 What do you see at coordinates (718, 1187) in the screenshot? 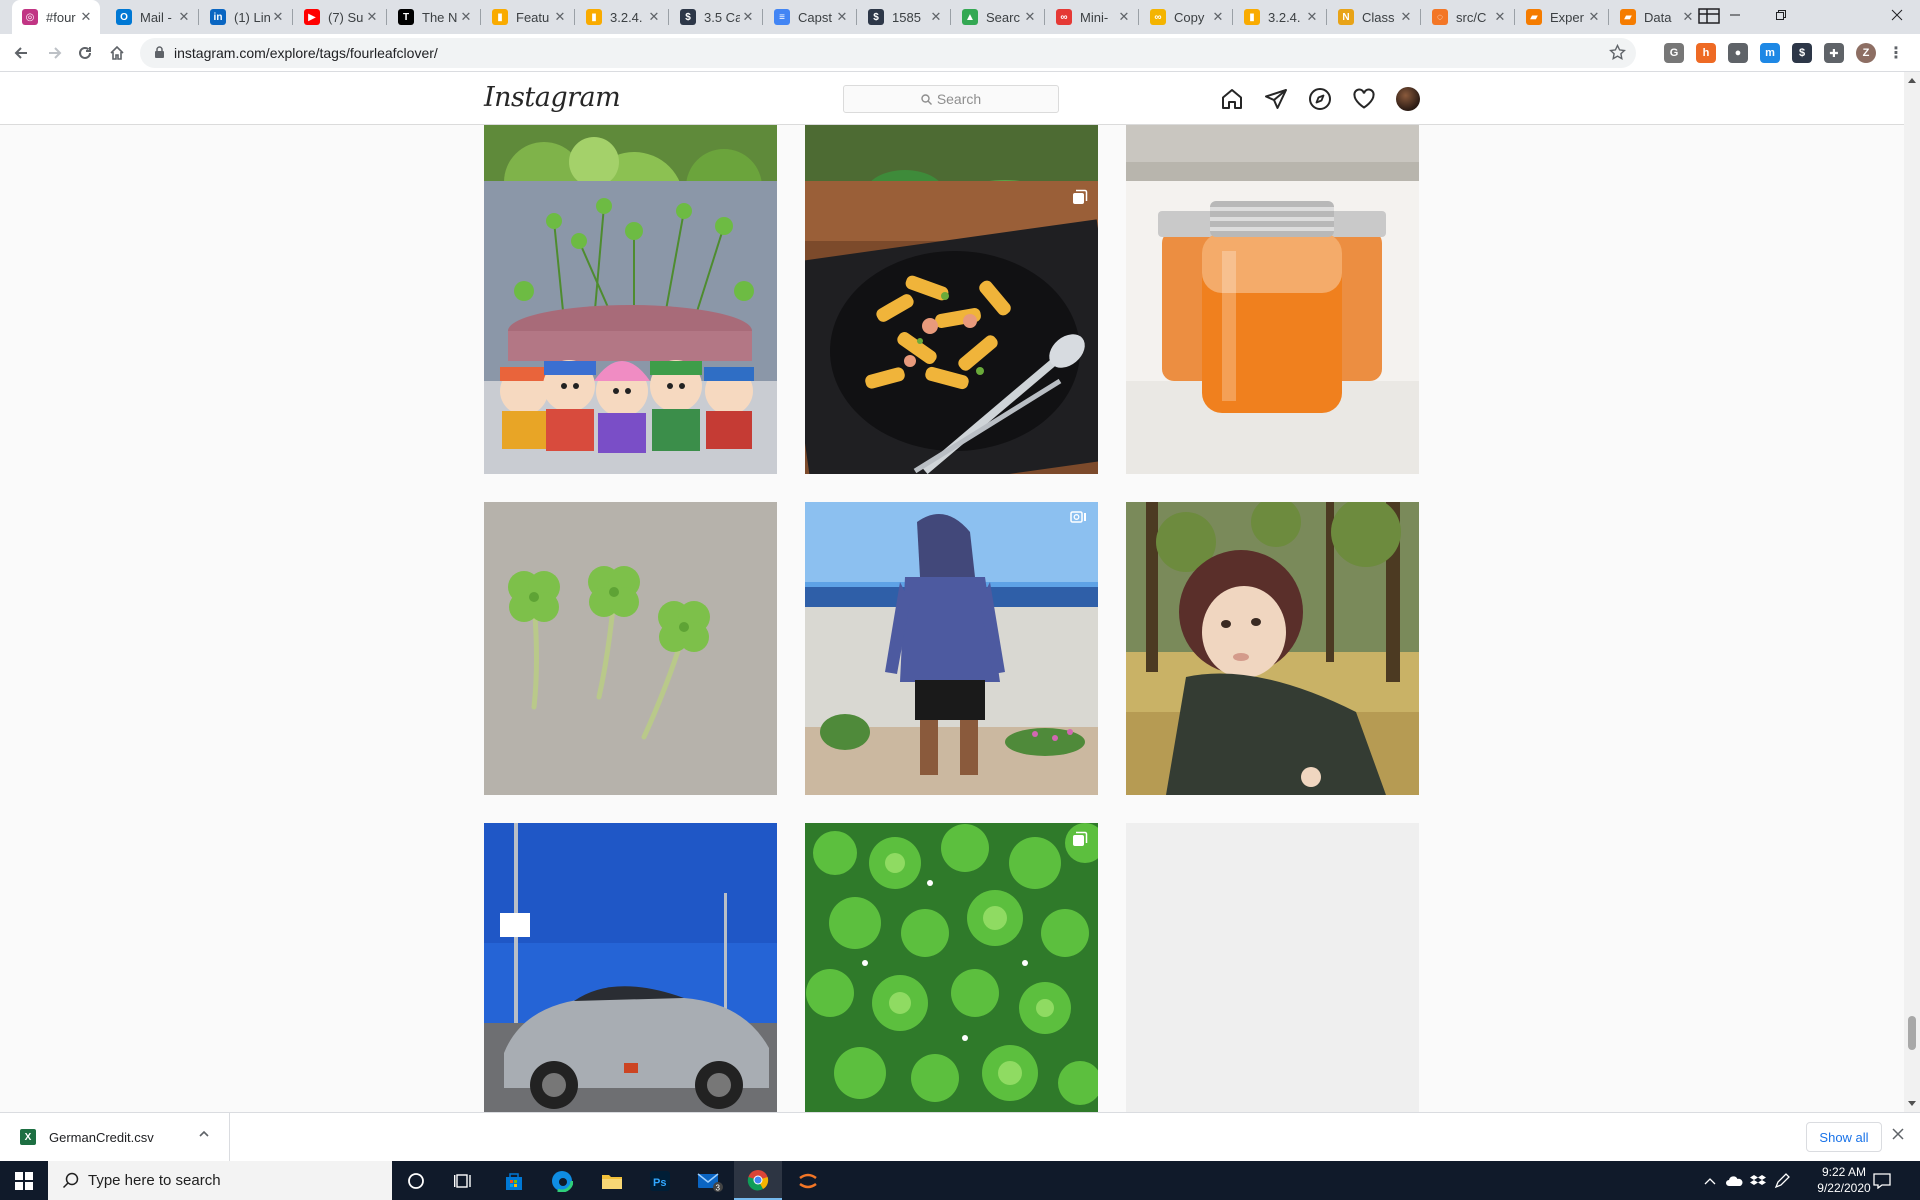
I see `mail-badge: 3` at bounding box center [718, 1187].